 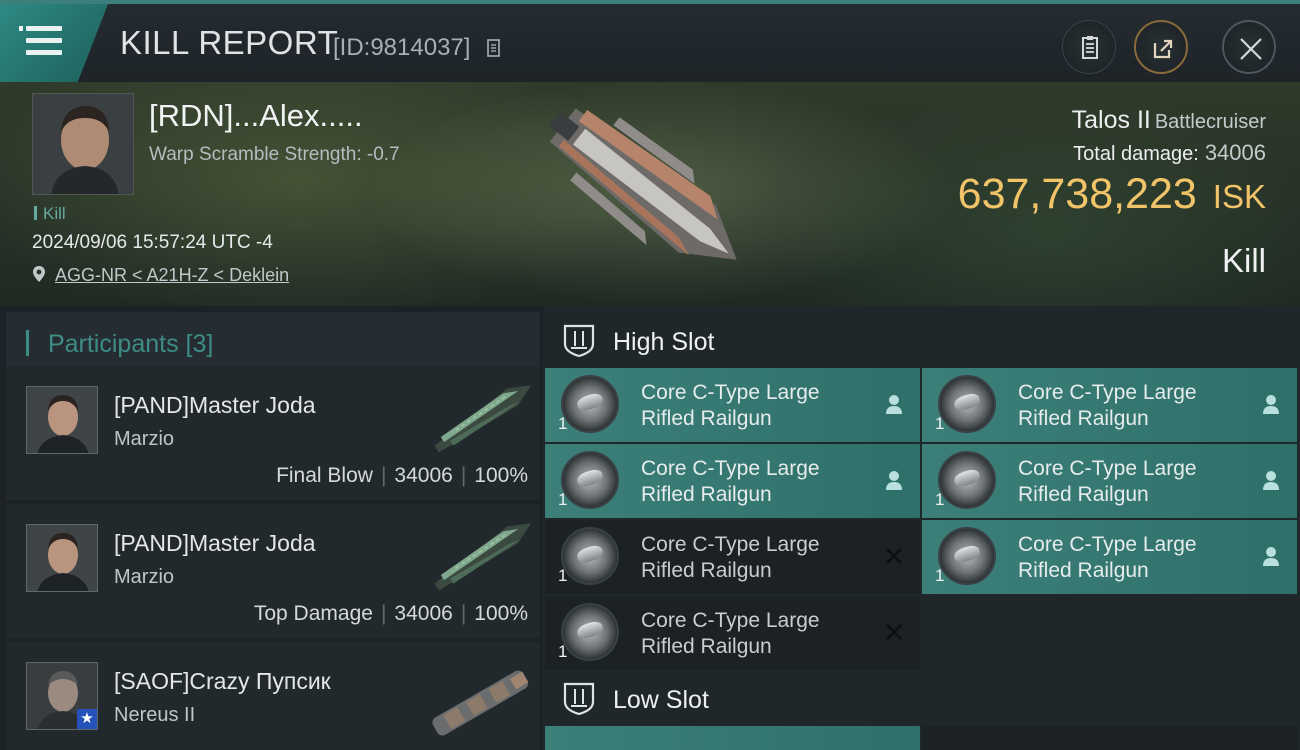 I want to click on menu-icon, so click(x=40, y=28).